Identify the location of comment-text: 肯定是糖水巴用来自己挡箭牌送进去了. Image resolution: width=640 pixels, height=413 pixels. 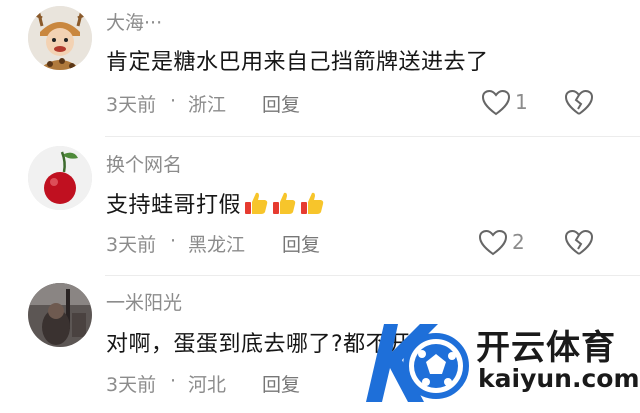
(297, 62).